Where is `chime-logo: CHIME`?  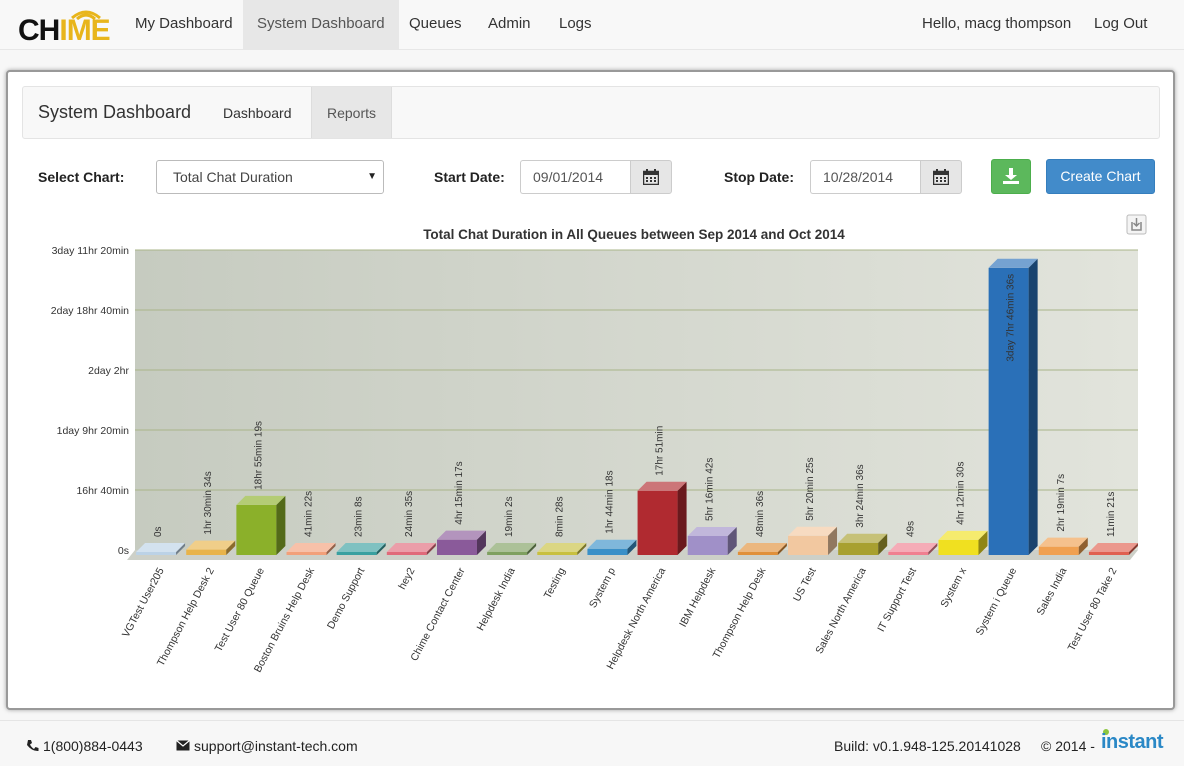 chime-logo: CHIME is located at coordinates (70, 25).